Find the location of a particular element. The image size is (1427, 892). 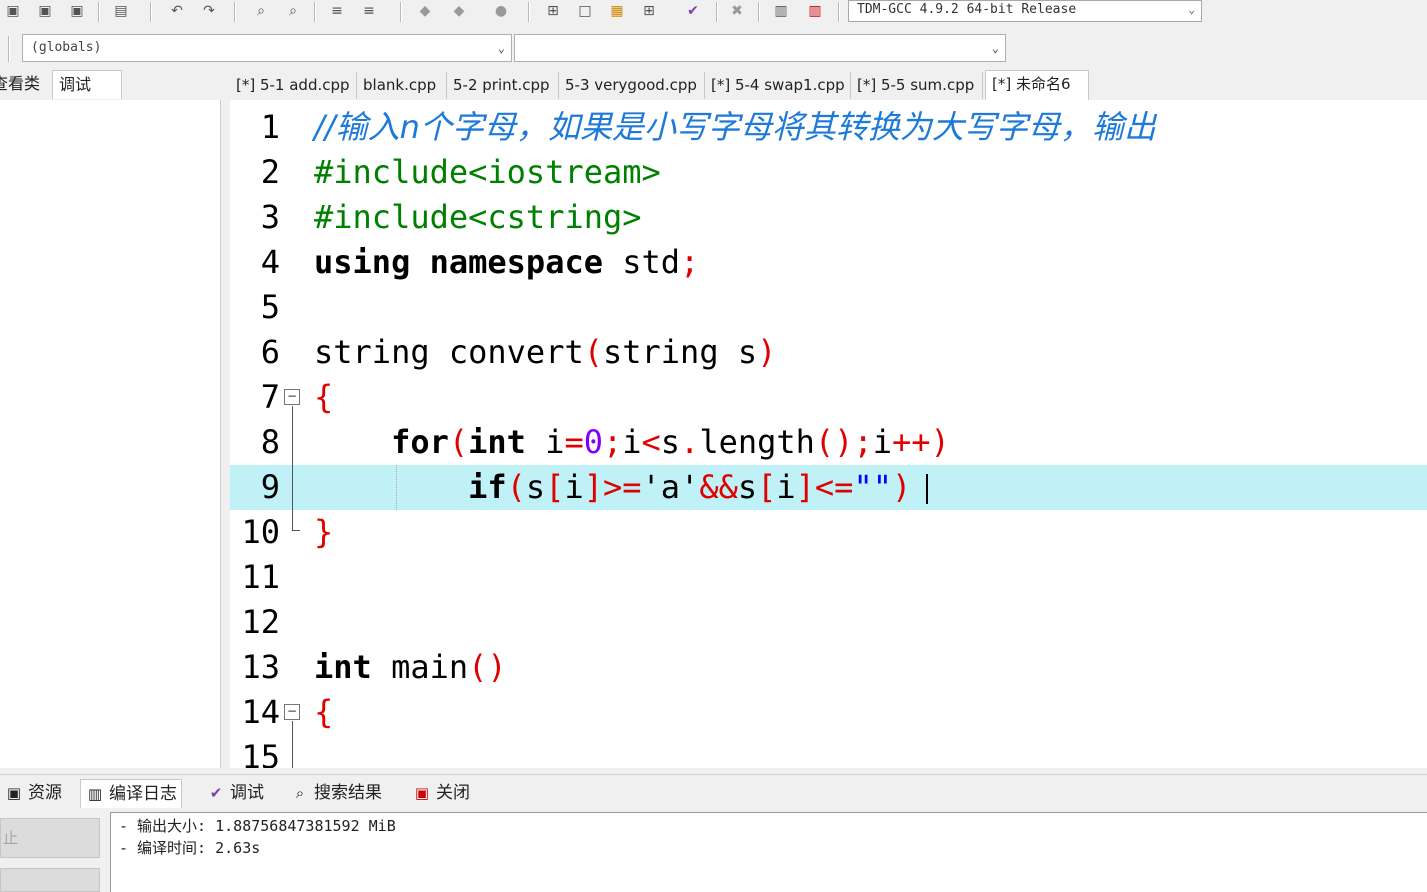

close-all-icon: ▣ is located at coordinates (77, 11).